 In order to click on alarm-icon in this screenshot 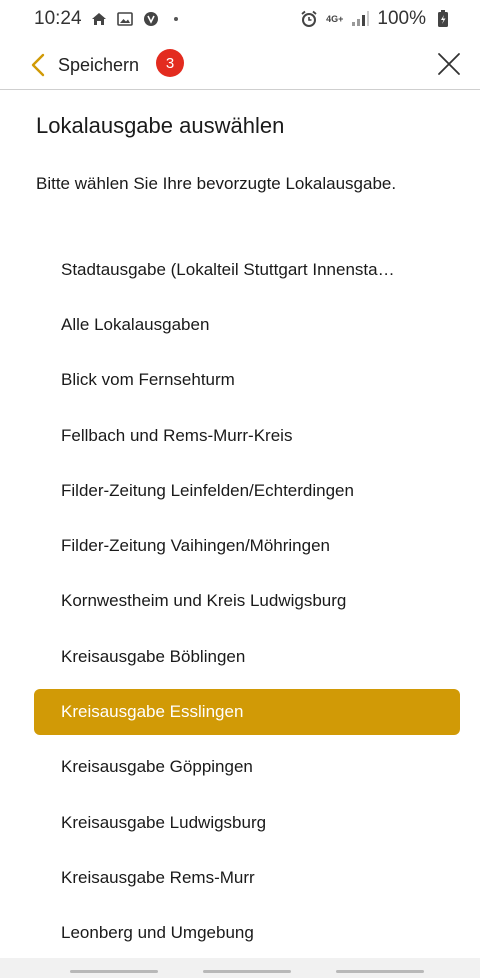, I will do `click(309, 19)`.